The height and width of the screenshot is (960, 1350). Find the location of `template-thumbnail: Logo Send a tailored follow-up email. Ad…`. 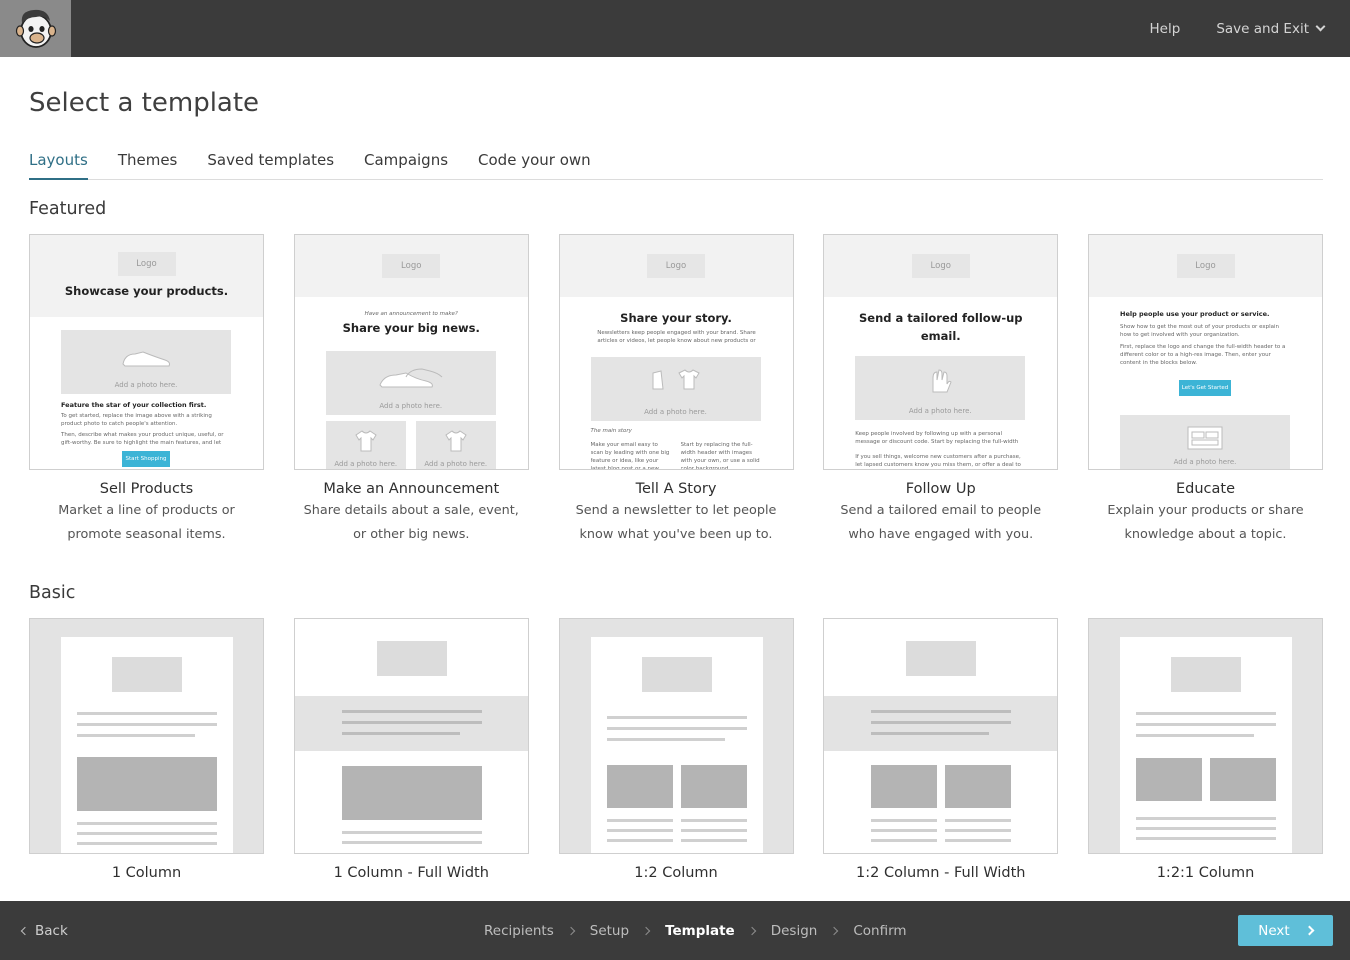

template-thumbnail: Logo Send a tailored follow-up email. Ad… is located at coordinates (941, 352).